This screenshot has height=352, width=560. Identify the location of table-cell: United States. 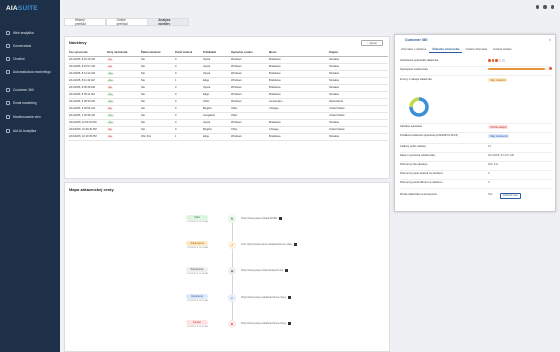
(358, 130).